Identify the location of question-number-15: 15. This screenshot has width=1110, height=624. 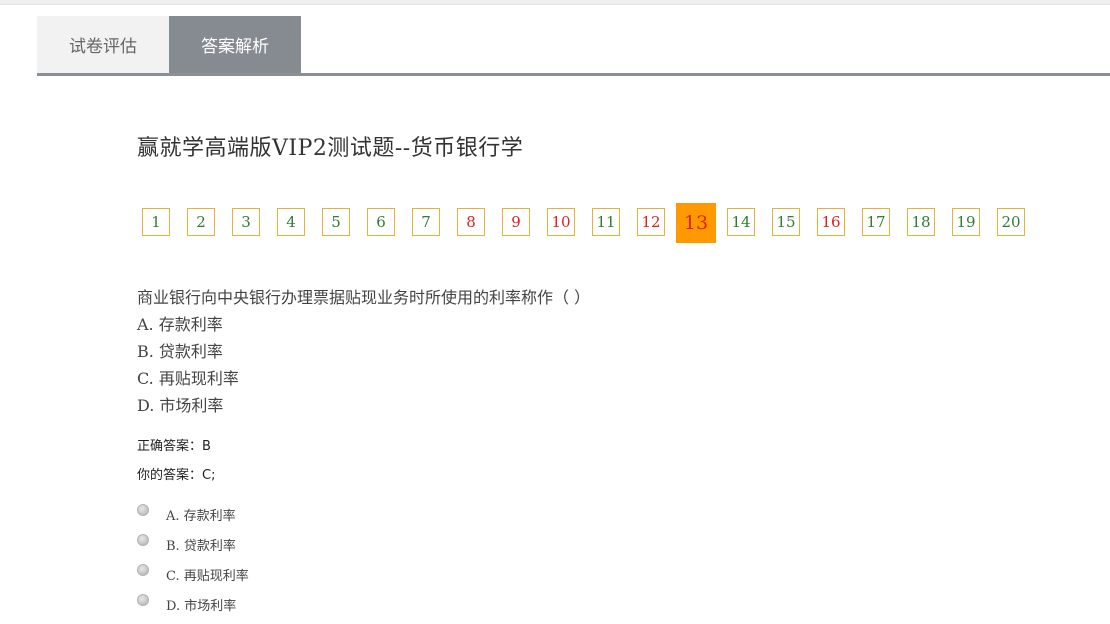
(786, 222).